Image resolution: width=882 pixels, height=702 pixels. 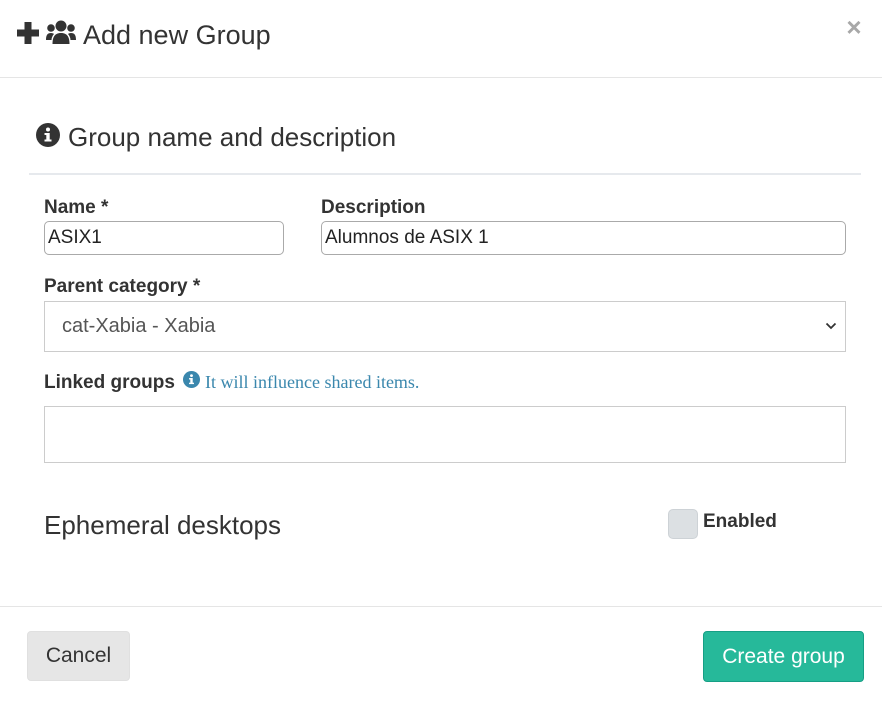 What do you see at coordinates (445, 174) in the screenshot?
I see `section-divider` at bounding box center [445, 174].